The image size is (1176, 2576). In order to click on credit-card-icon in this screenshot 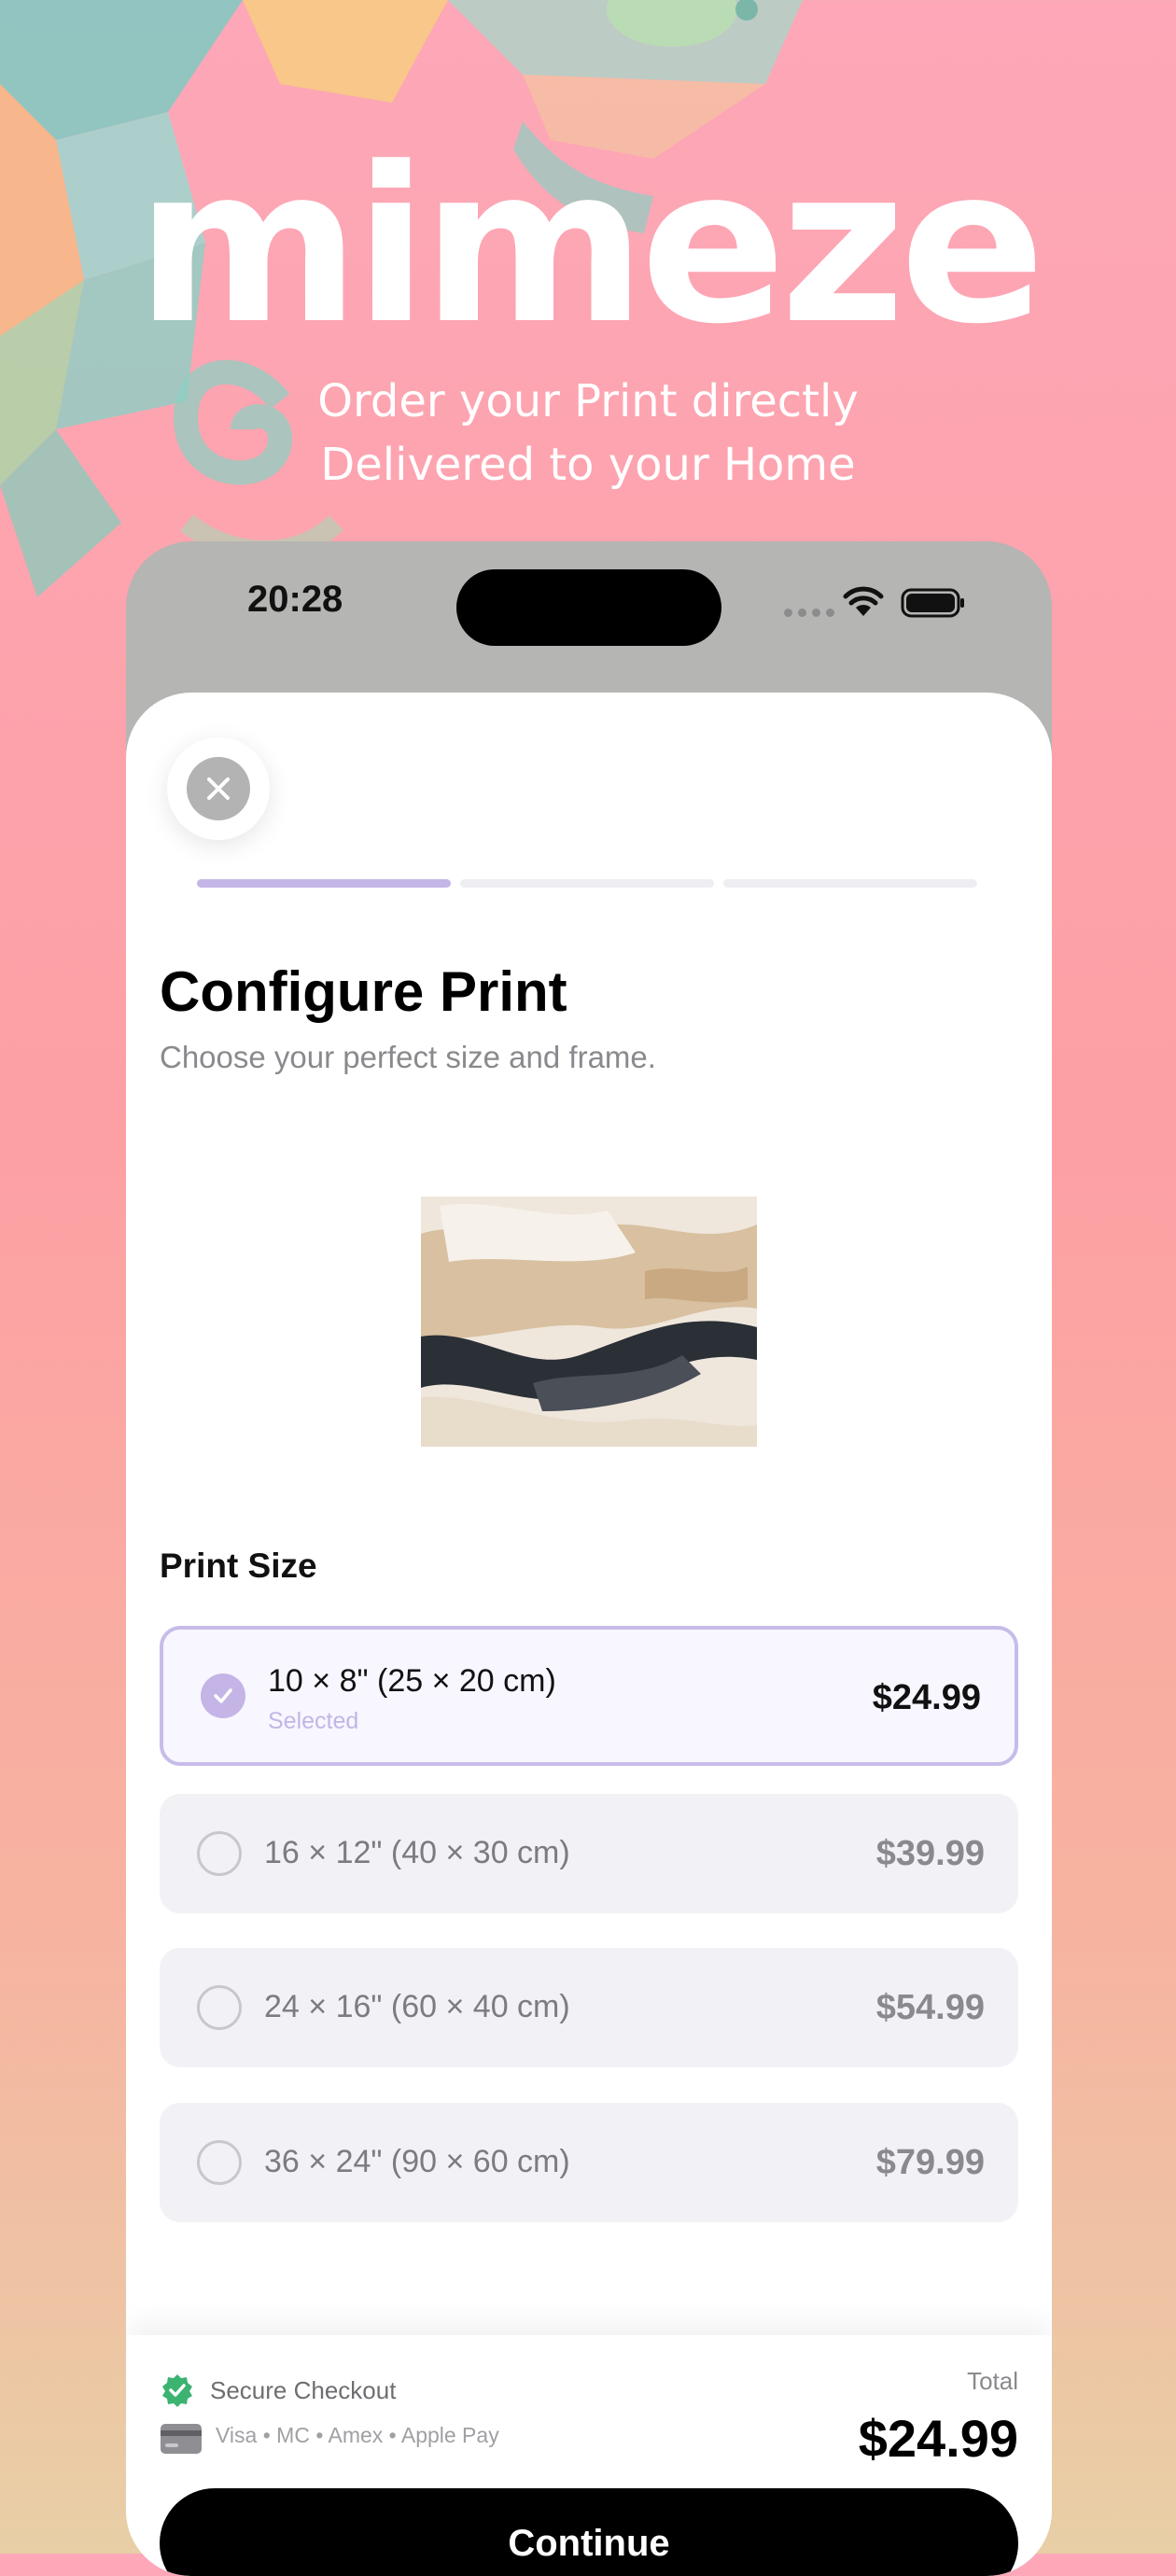, I will do `click(181, 2439)`.